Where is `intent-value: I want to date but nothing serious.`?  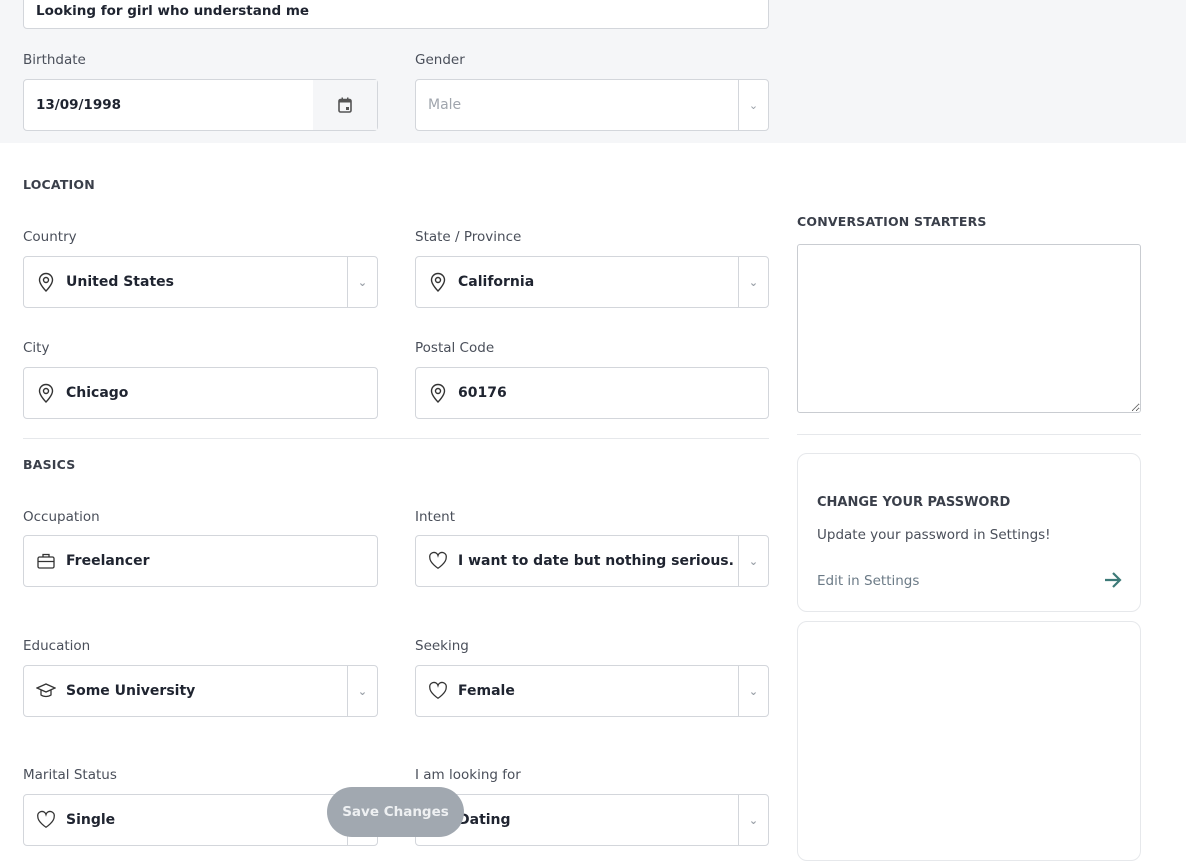 intent-value: I want to date but nothing serious. is located at coordinates (596, 561).